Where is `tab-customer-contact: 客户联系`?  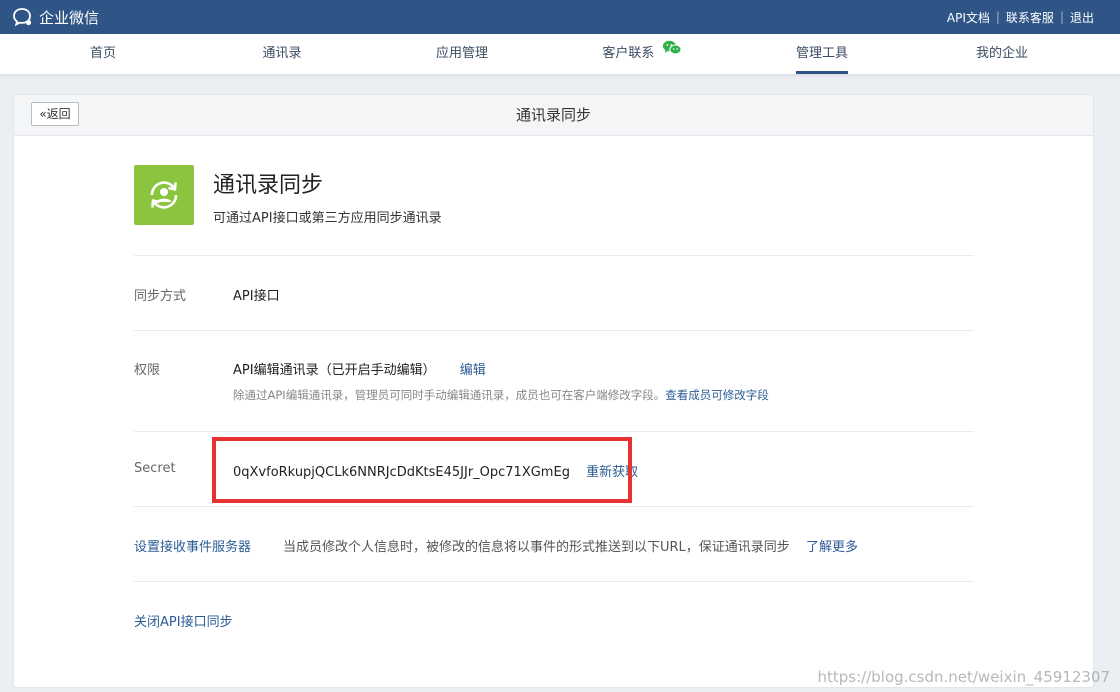 tab-customer-contact: 客户联系 is located at coordinates (642, 53).